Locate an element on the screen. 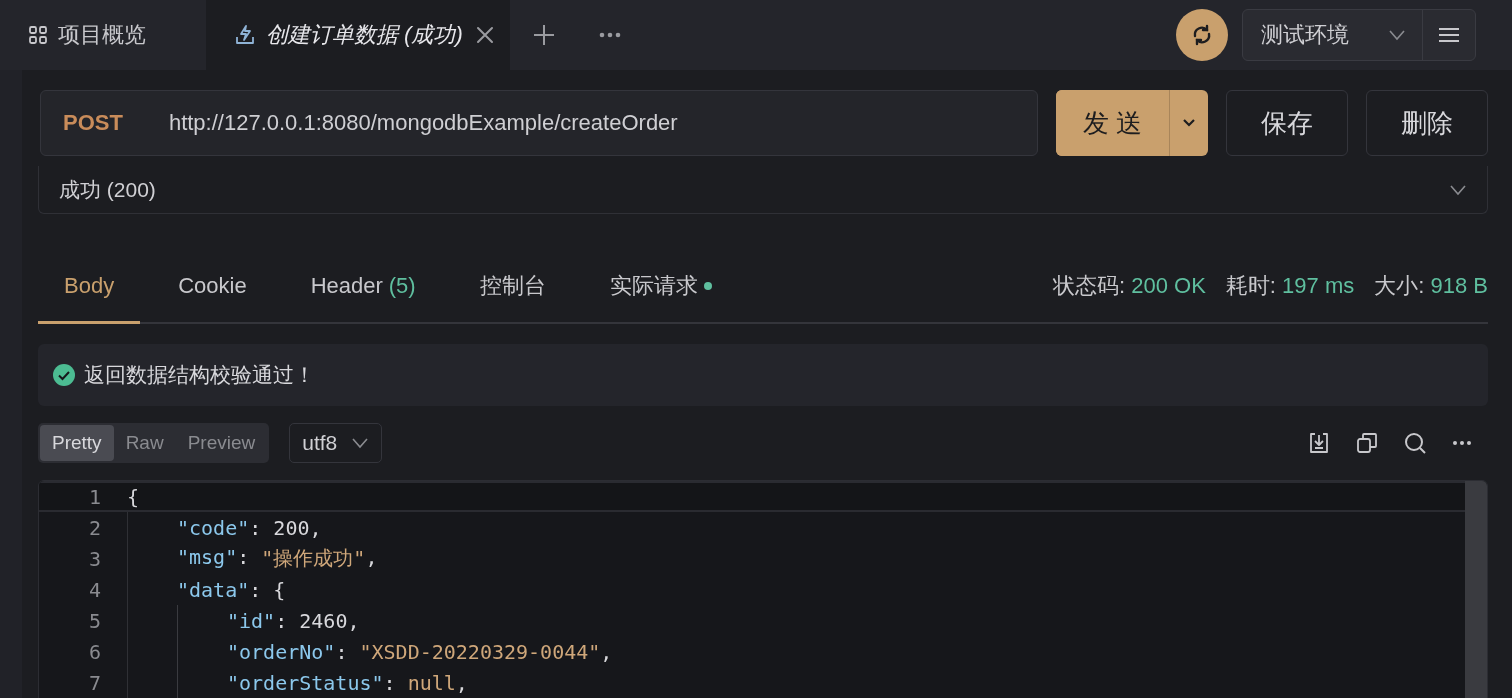 The height and width of the screenshot is (698, 1512). search-icon is located at coordinates (1415, 443).